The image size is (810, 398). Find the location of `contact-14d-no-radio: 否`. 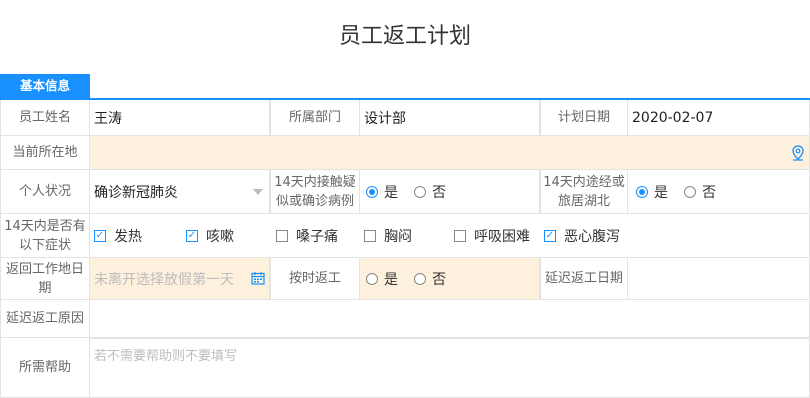

contact-14d-no-radio: 否 is located at coordinates (430, 192).